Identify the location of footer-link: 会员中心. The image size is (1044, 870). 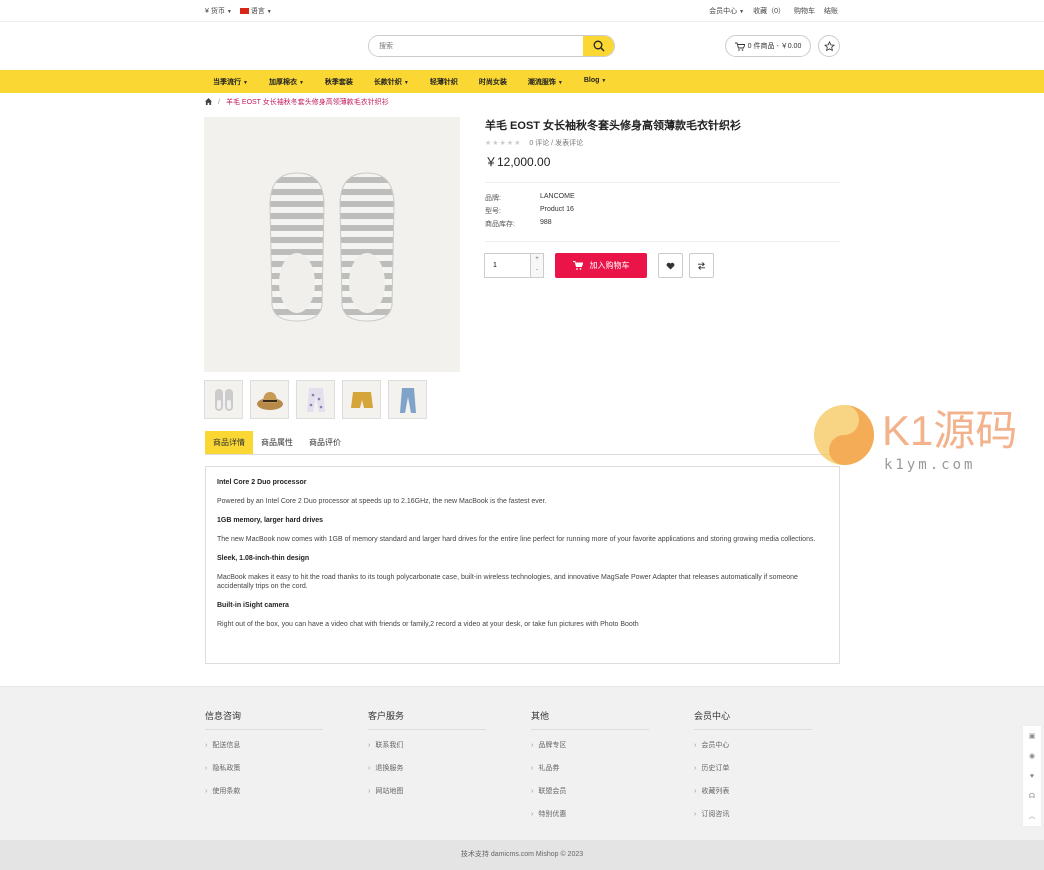
(753, 751).